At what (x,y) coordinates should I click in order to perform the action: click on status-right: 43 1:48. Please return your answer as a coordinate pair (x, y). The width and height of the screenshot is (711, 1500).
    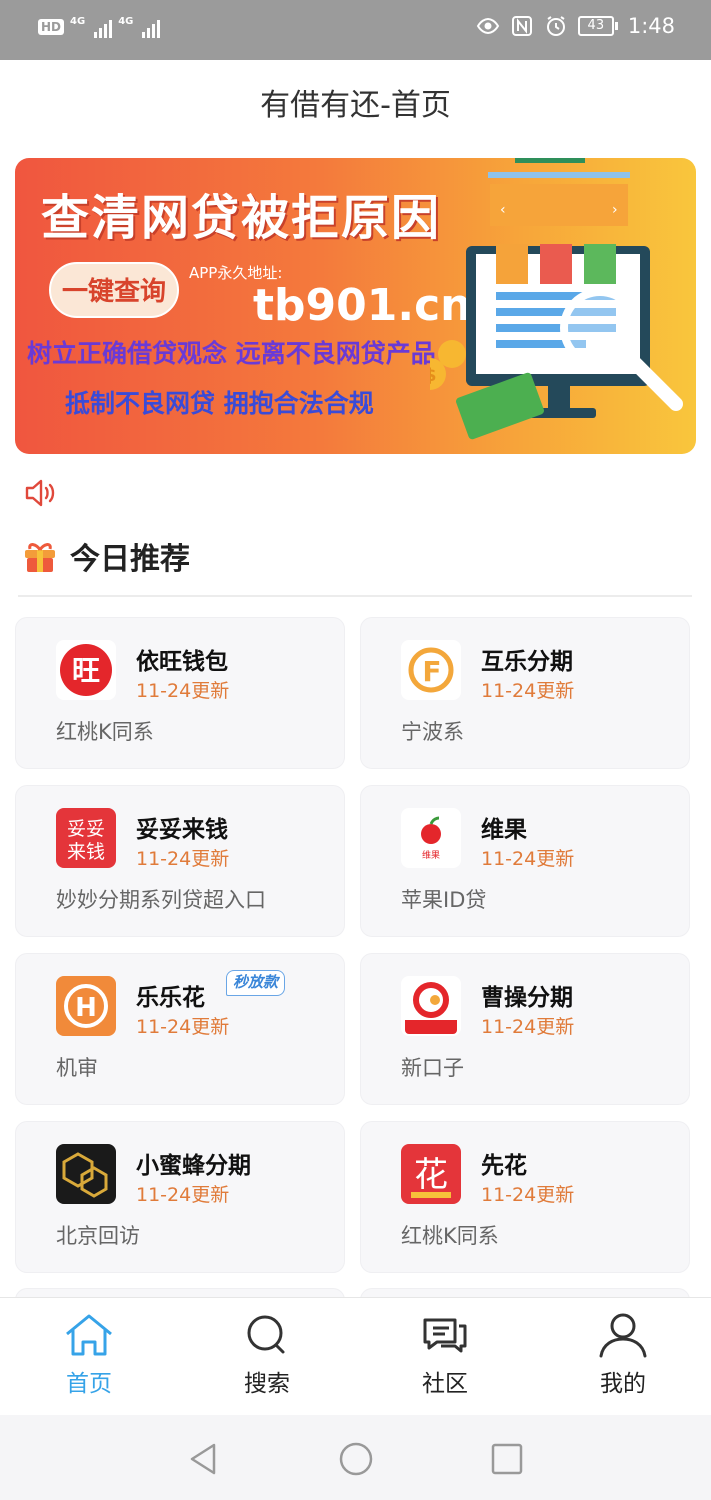
    Looking at the image, I should click on (575, 26).